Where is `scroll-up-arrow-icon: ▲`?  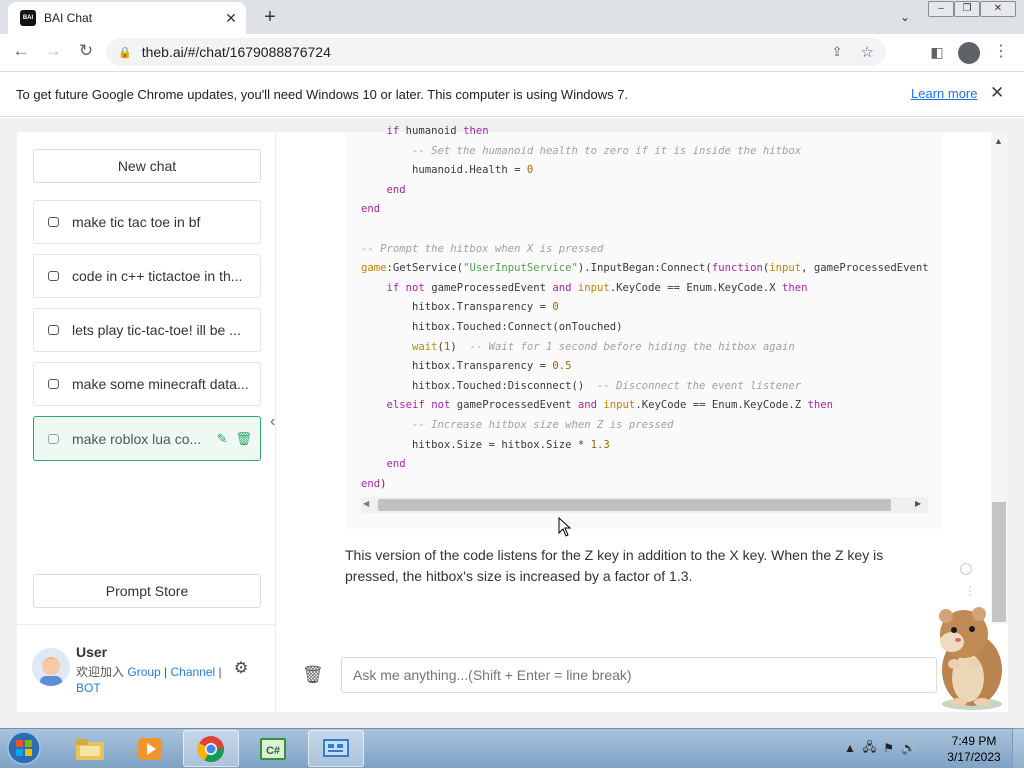
scroll-up-arrow-icon: ▲ is located at coordinates (998, 141).